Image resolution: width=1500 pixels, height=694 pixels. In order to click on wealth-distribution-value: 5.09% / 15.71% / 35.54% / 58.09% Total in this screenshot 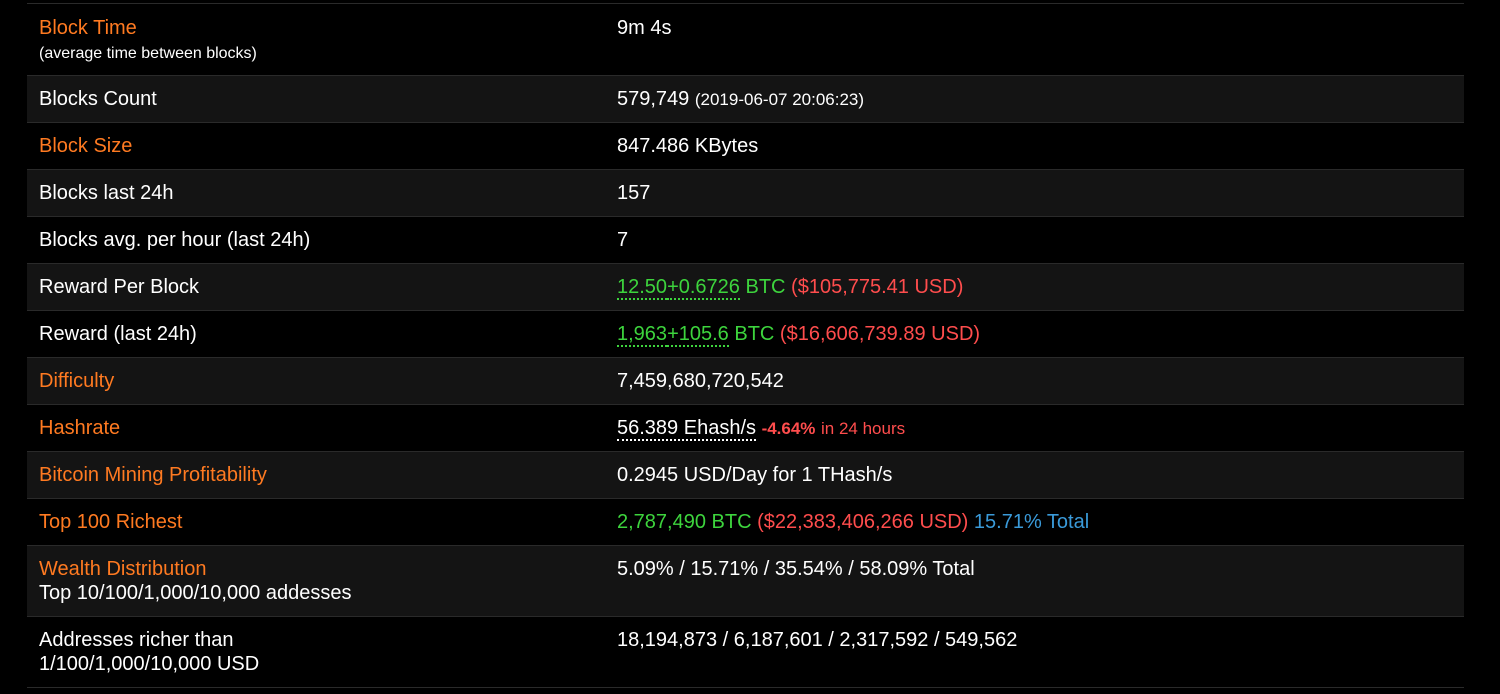, I will do `click(796, 569)`.